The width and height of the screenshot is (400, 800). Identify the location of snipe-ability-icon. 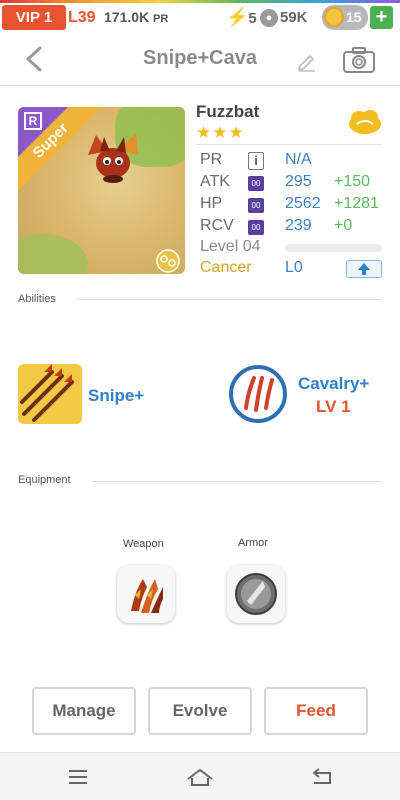
(50, 394).